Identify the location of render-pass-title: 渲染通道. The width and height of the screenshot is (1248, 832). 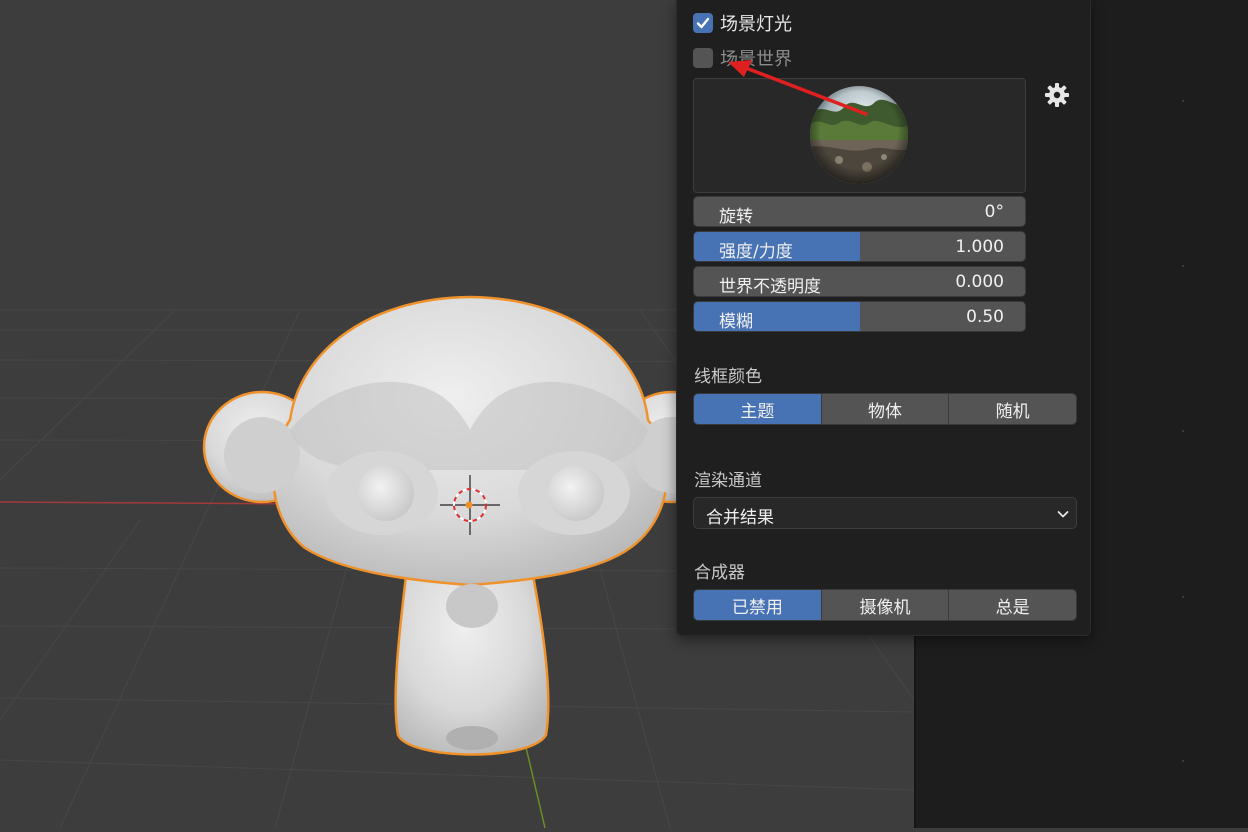
(728, 481).